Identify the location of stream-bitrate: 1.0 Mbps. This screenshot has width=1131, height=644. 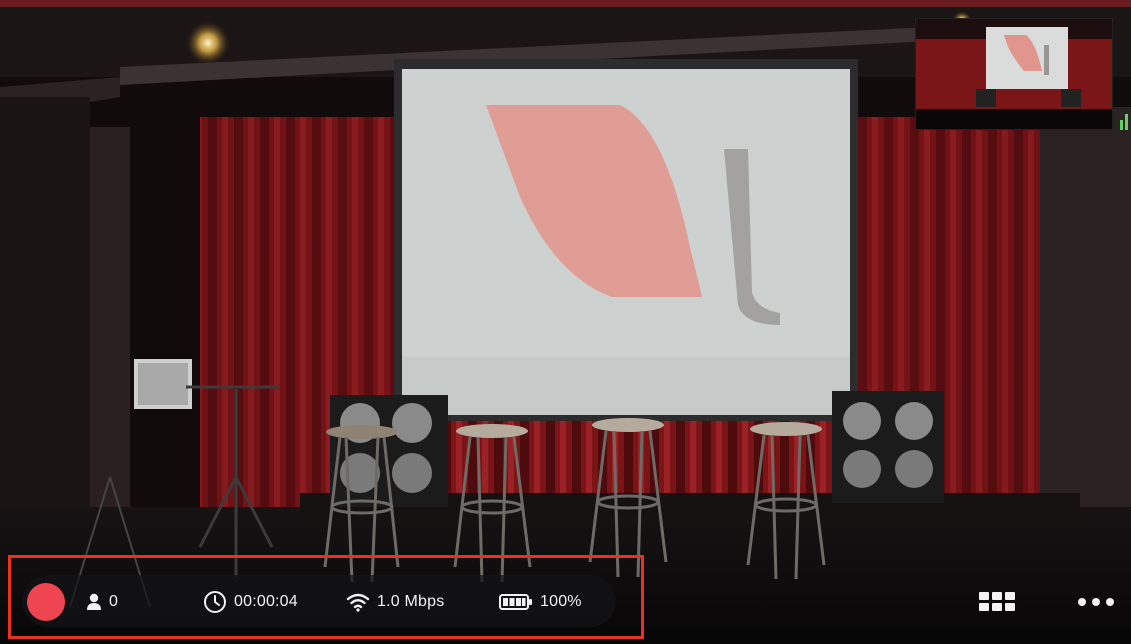
(395, 602).